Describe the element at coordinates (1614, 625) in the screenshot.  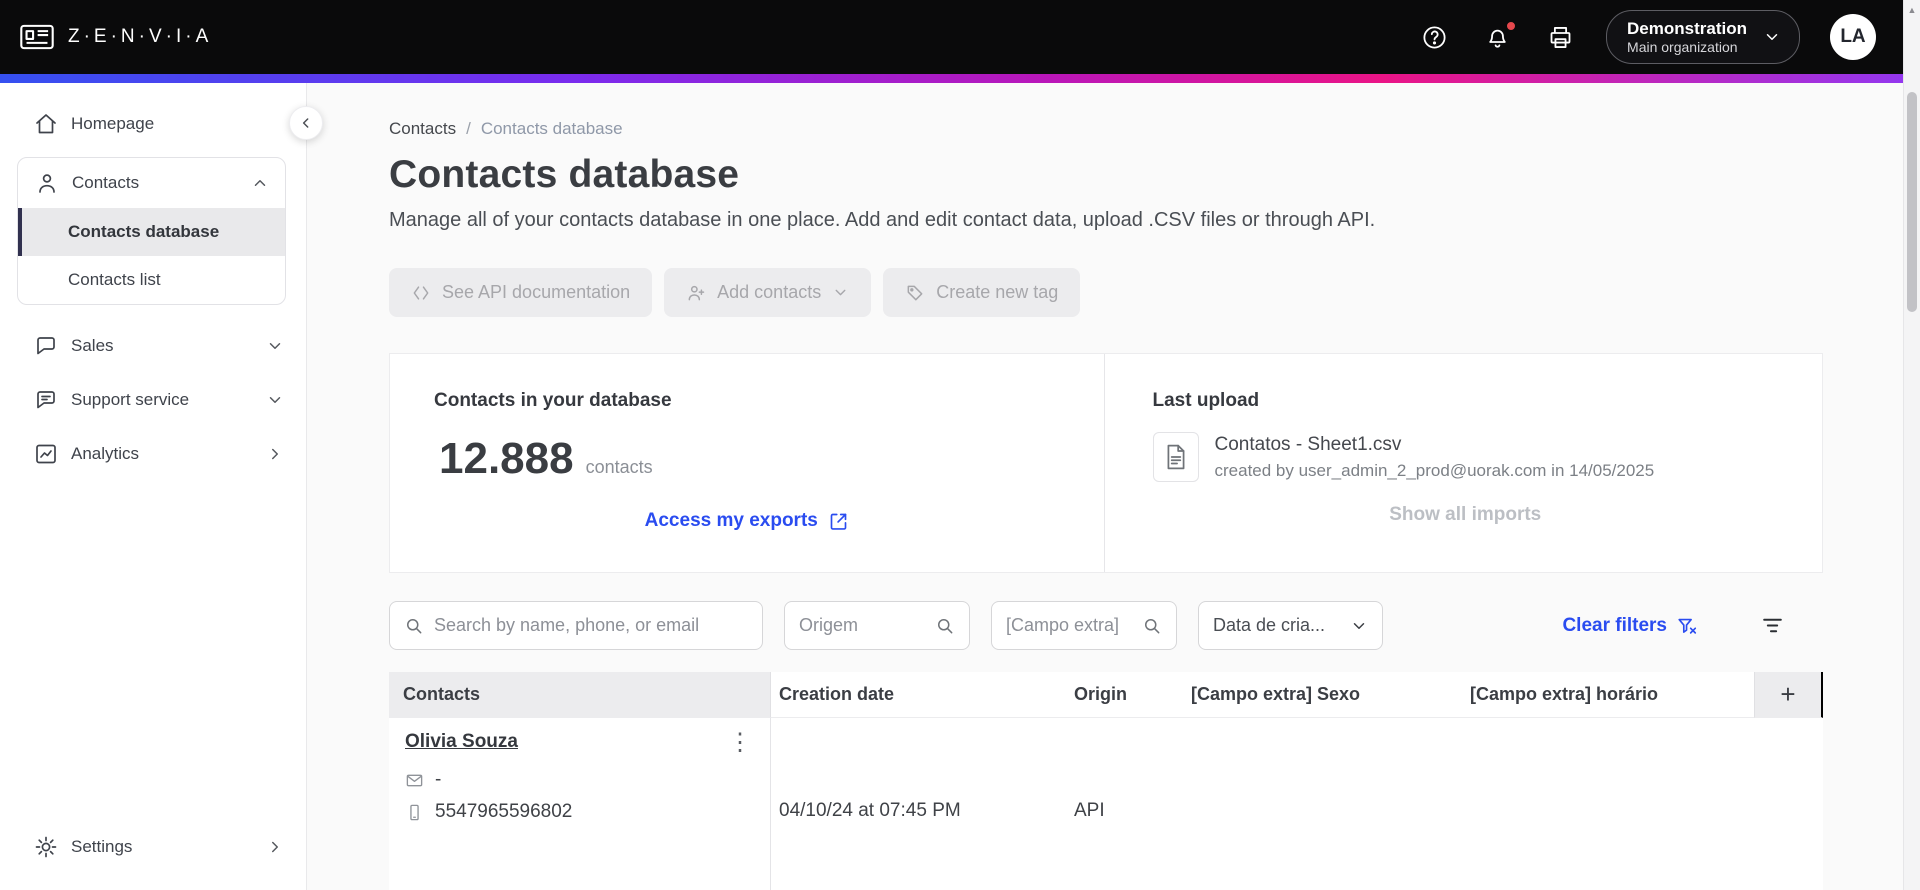
I see `link-label: Clear filters` at that location.